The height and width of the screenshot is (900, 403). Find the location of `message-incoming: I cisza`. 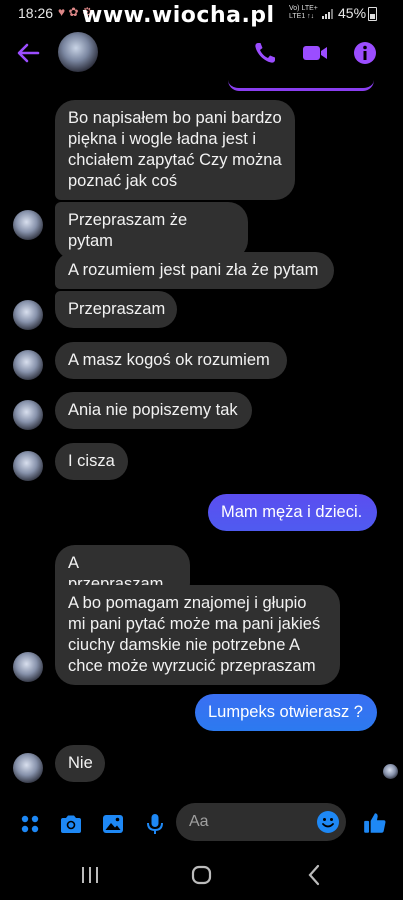

message-incoming: I cisza is located at coordinates (91, 461).